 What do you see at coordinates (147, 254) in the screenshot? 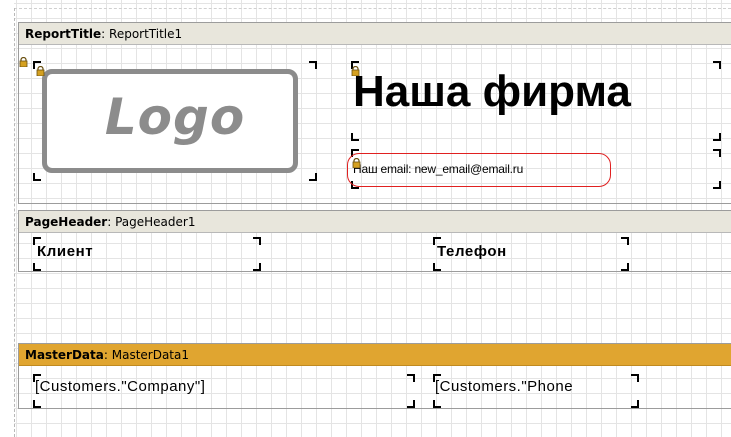
I see `client-header-text: Клиент` at bounding box center [147, 254].